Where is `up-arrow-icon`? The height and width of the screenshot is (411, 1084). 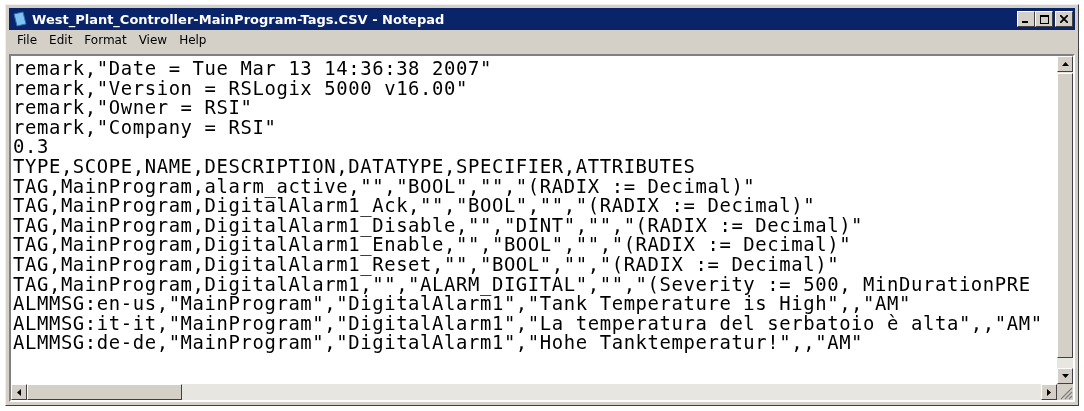 up-arrow-icon is located at coordinates (1065, 64).